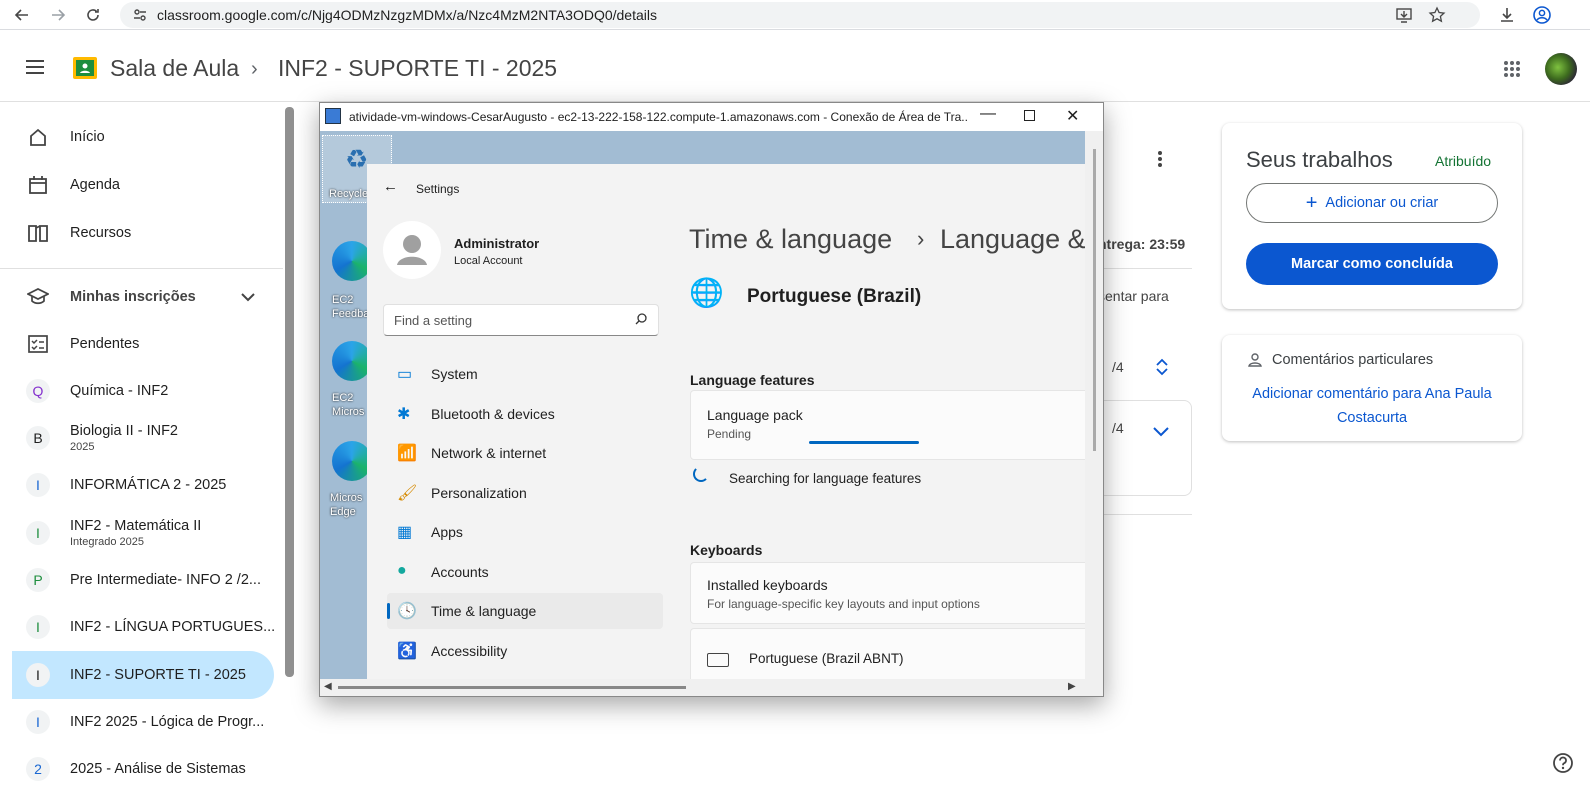  I want to click on settings-nav-item: 📶 Network & internet, so click(525, 453).